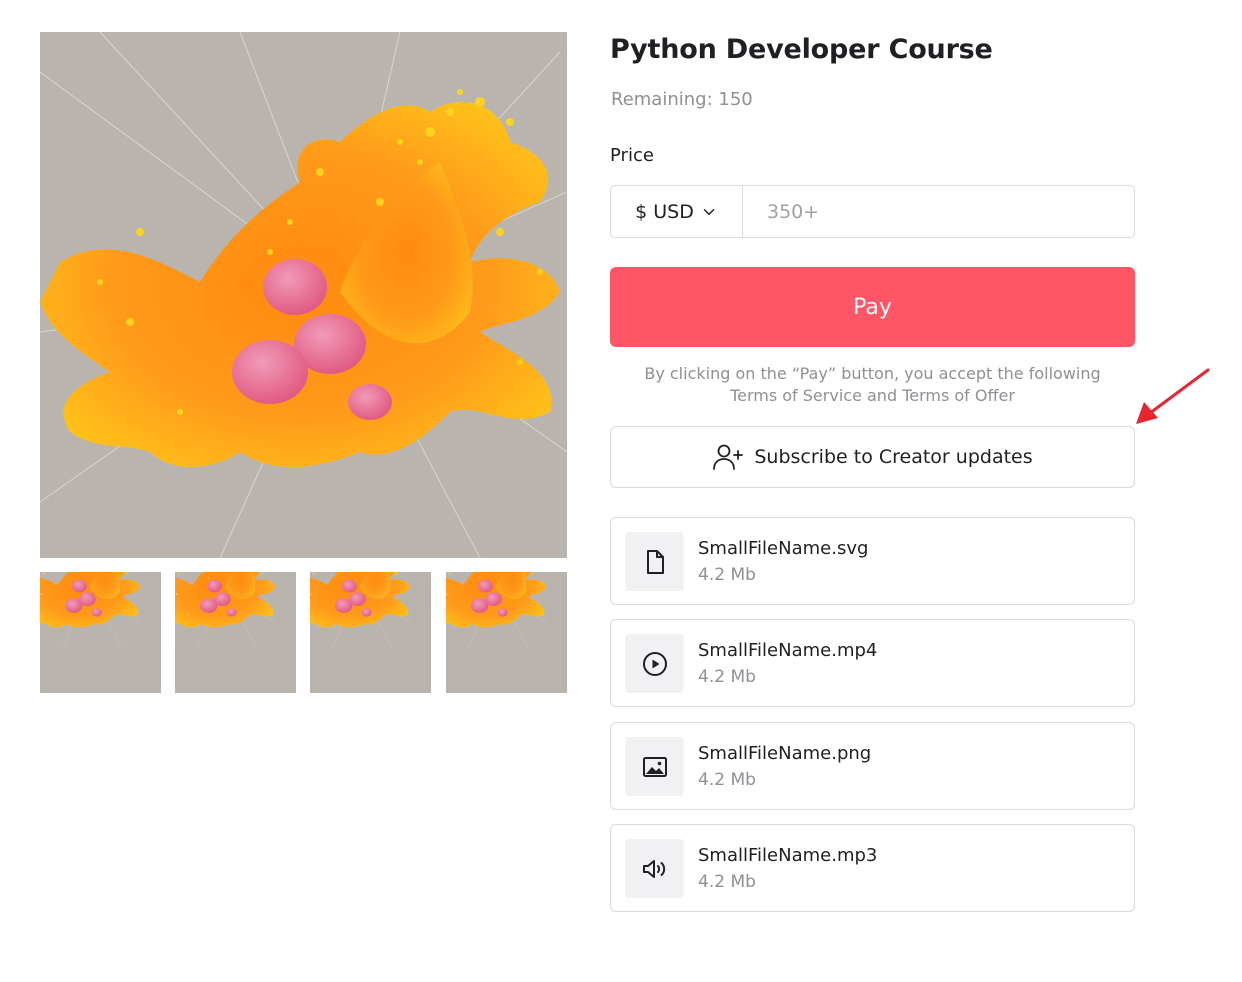  I want to click on currency-value: $ USD, so click(664, 211).